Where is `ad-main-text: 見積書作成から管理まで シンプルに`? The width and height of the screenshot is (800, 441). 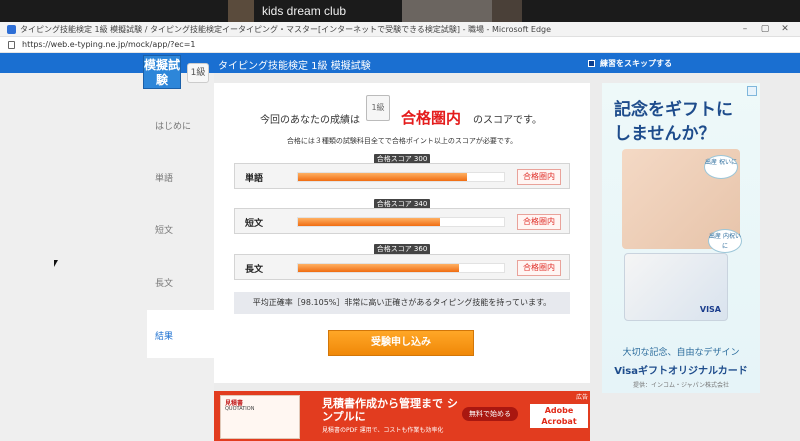 ad-main-text: 見積書作成から管理まで シンプルに is located at coordinates (390, 410).